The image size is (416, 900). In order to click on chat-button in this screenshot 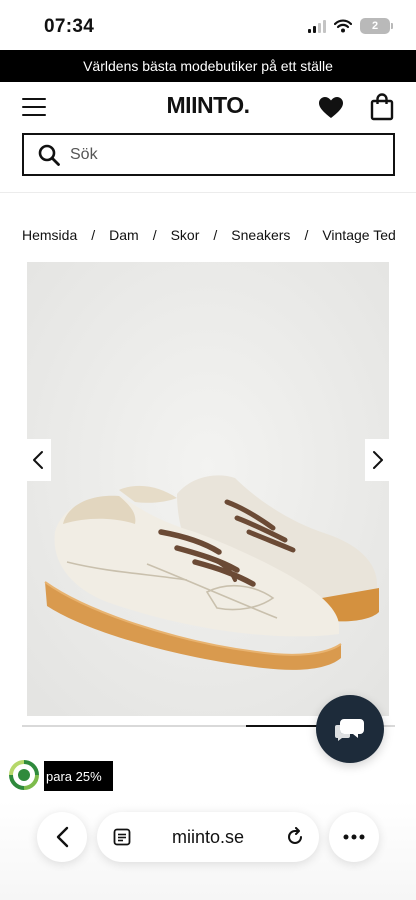, I will do `click(350, 729)`.